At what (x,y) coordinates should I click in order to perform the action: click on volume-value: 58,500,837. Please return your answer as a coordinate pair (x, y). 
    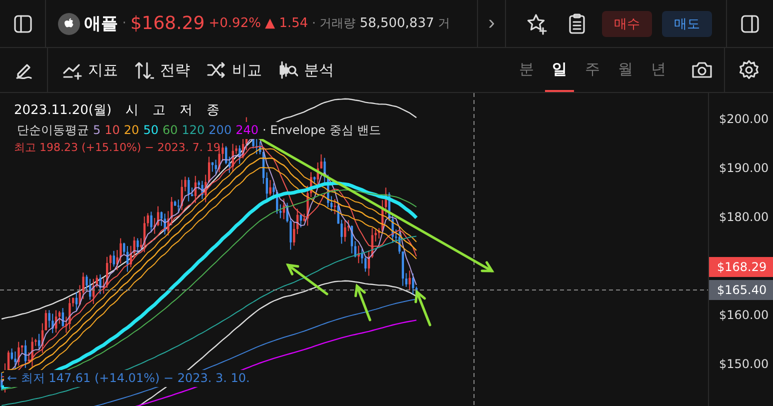
    Looking at the image, I should click on (397, 23).